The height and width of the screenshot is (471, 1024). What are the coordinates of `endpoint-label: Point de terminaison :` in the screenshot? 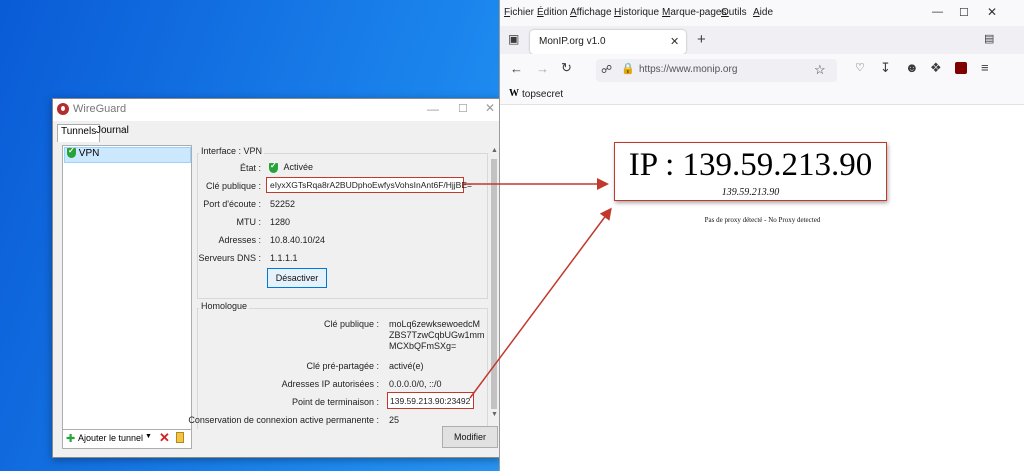 It's located at (335, 402).